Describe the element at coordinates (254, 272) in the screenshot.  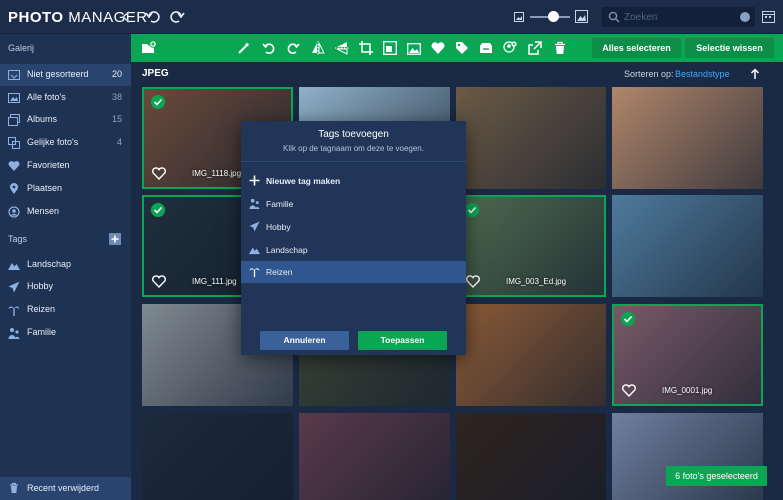
I see `palm-tree-icon` at that location.